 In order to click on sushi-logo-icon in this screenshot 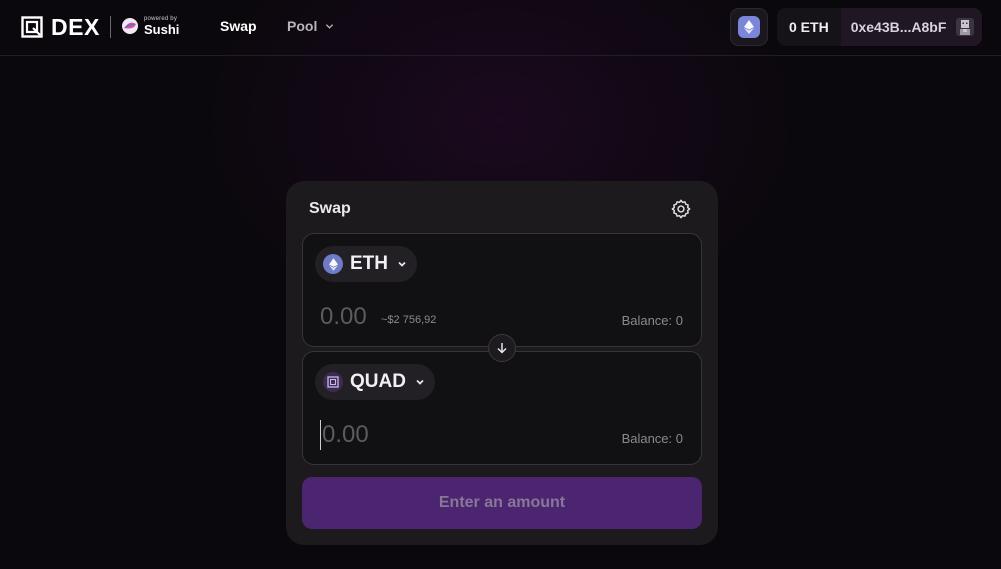, I will do `click(130, 26)`.